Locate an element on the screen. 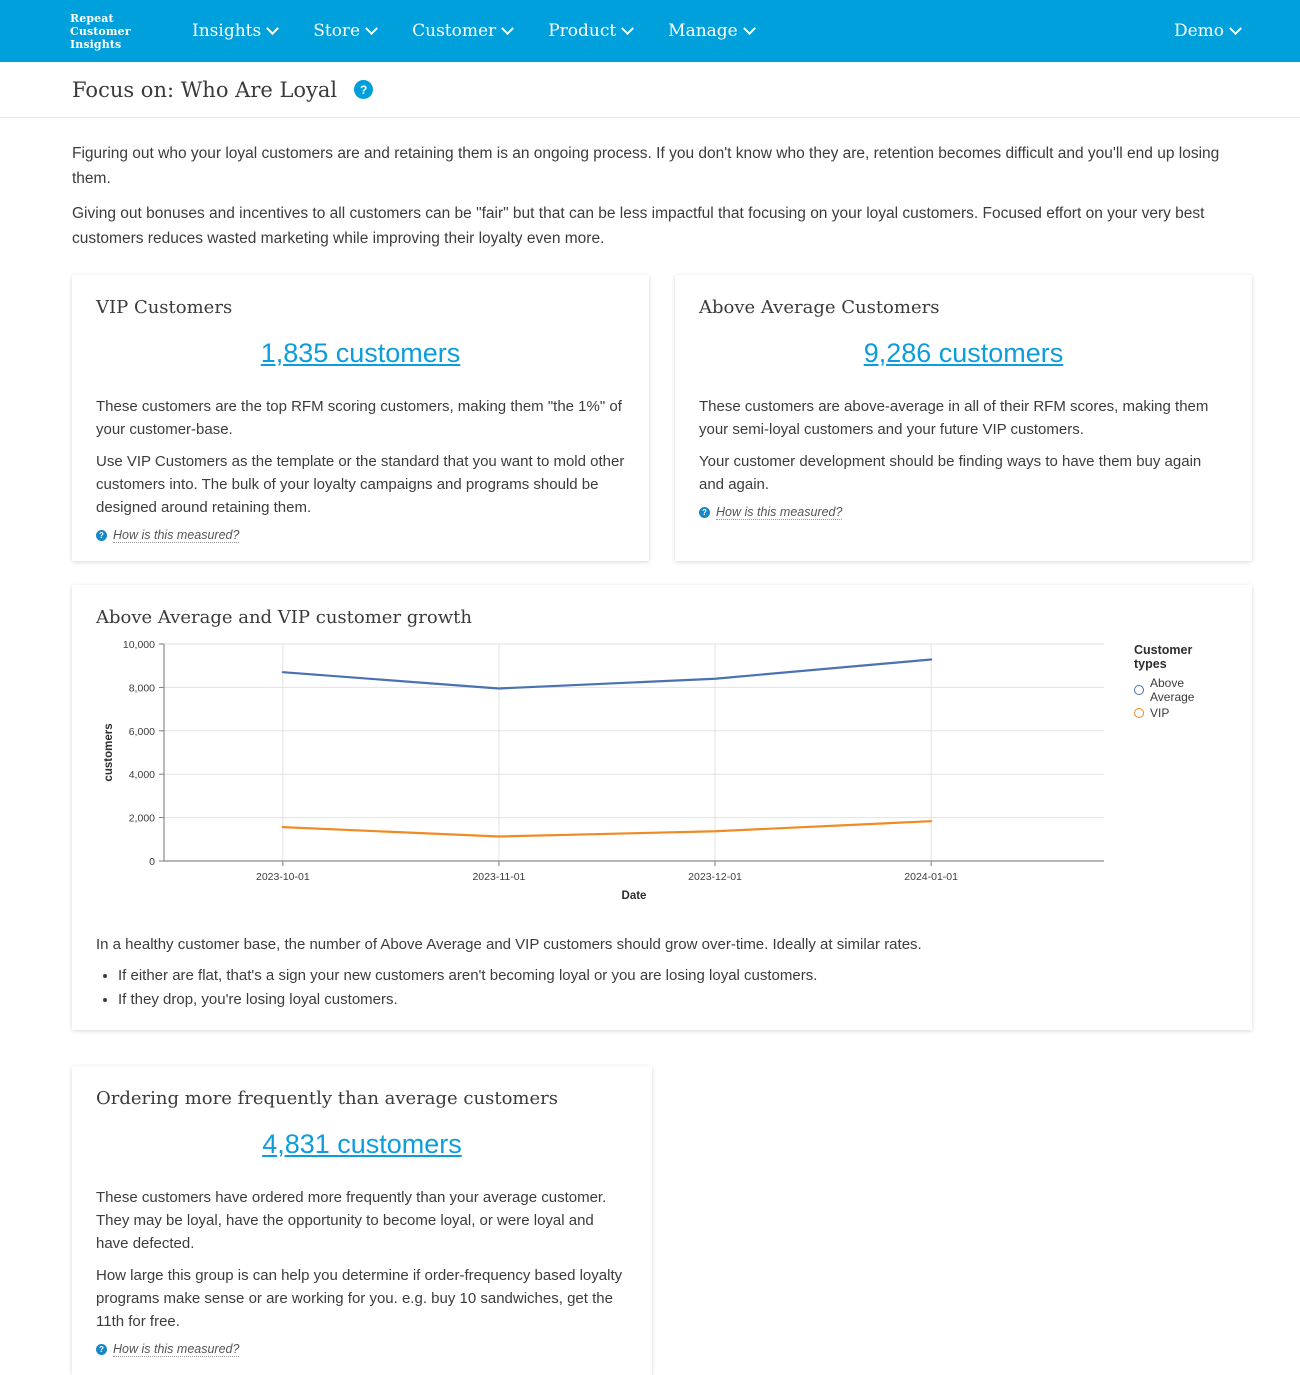  brand-line-2: Customer is located at coordinates (115, 31).